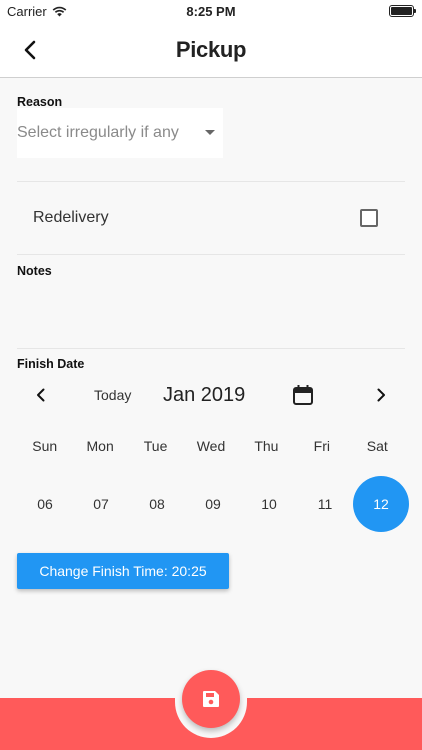 This screenshot has height=750, width=422. What do you see at coordinates (210, 132) in the screenshot?
I see `caret-down-icon` at bounding box center [210, 132].